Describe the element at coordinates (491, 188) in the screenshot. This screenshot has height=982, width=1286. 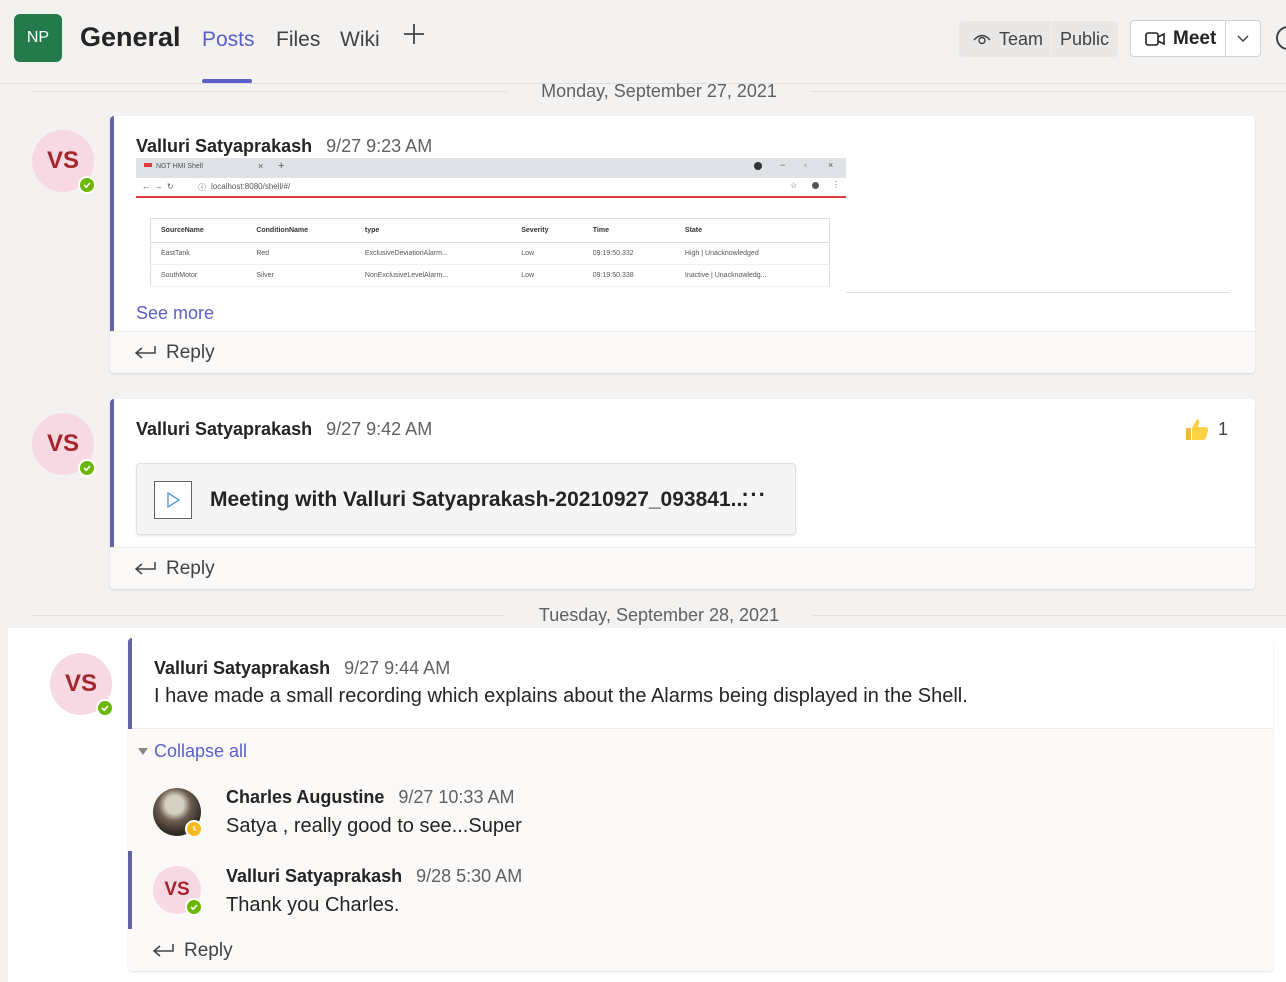
I see `browser-address-bar: ← → ↻ ⓘ localhost:8080/shell/#/ ☆ ⋮` at that location.